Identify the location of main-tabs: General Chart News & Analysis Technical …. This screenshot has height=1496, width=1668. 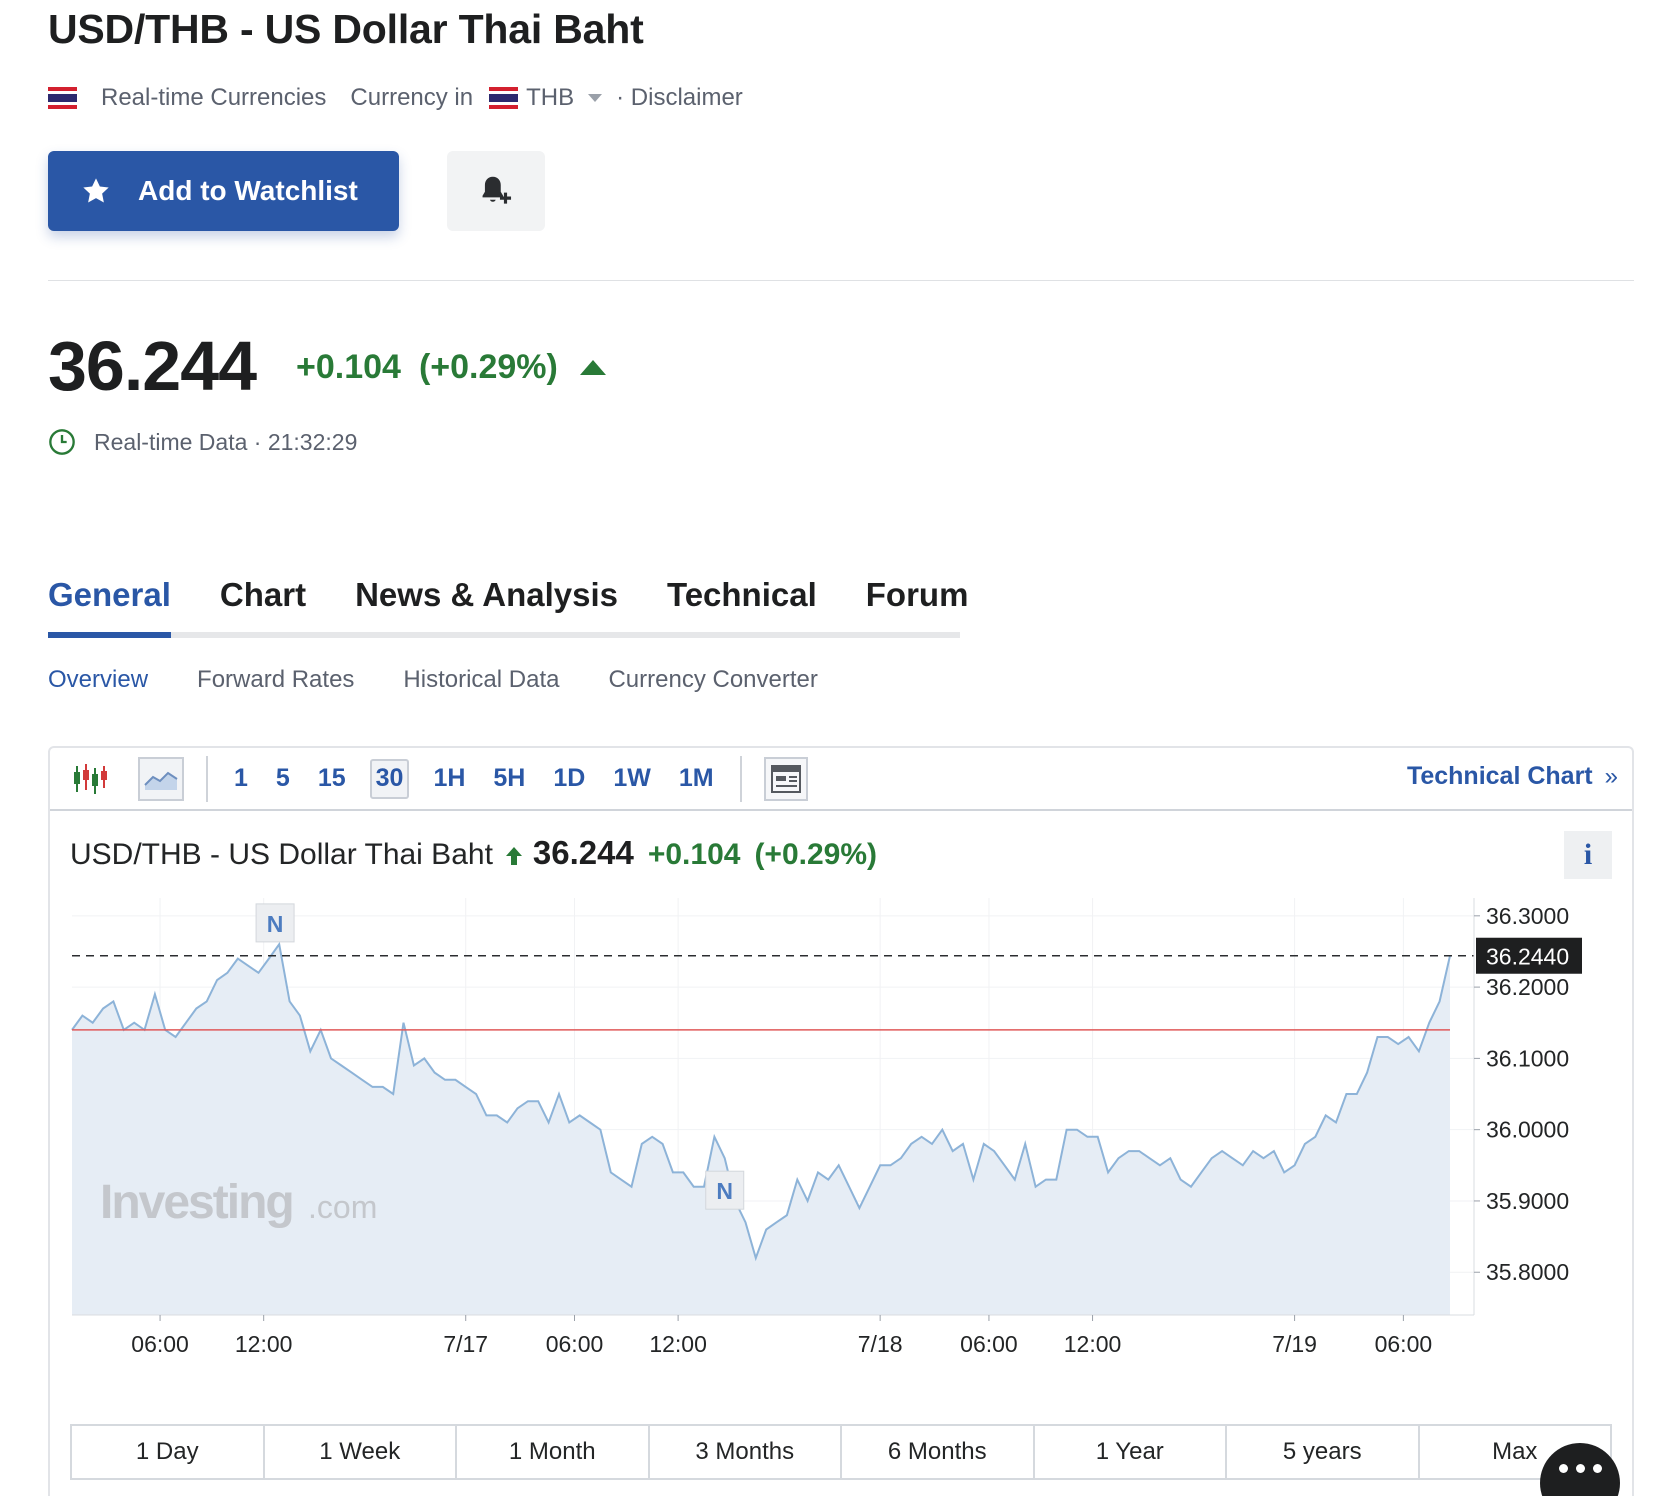
(508, 598).